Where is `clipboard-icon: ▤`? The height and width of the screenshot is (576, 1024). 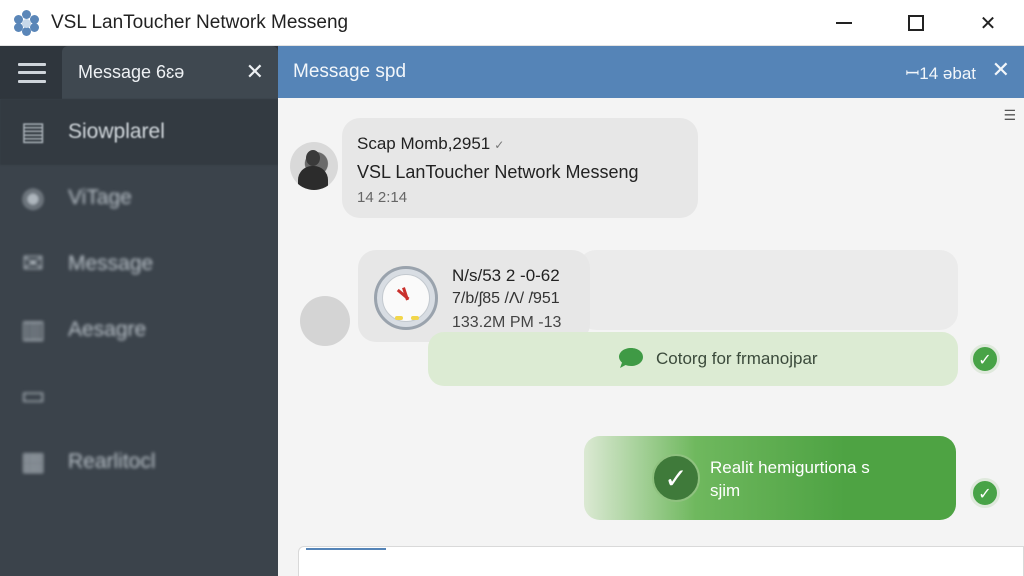 clipboard-icon: ▤ is located at coordinates (33, 132).